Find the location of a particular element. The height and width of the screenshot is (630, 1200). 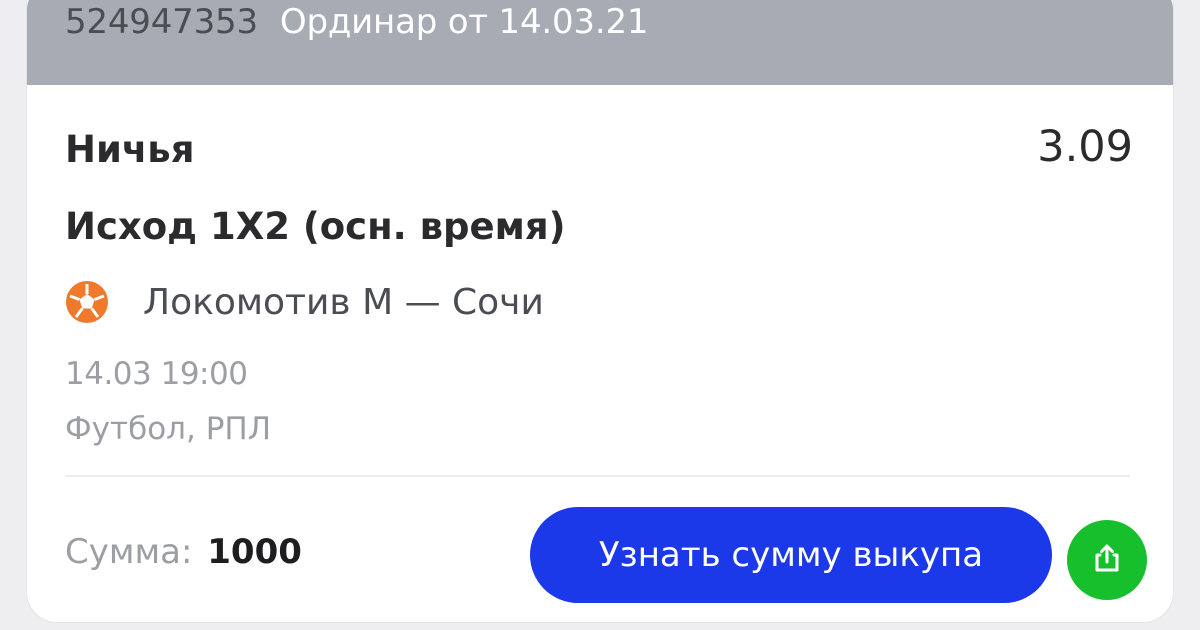

match-row: Локомотив М — Сочи is located at coordinates (304, 302).